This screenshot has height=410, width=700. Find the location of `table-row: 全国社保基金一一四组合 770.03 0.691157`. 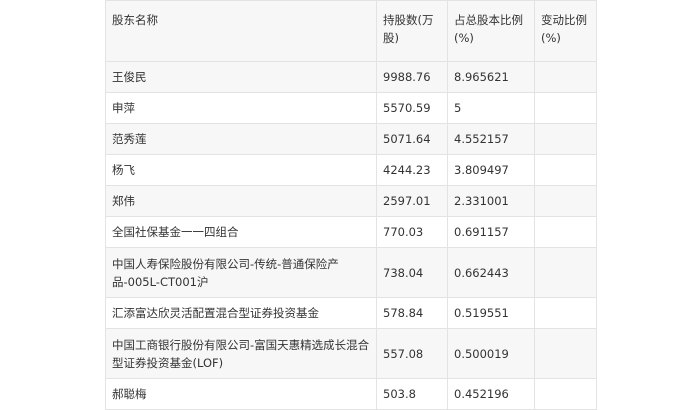

table-row: 全国社保基金一一四组合 770.03 0.691157 is located at coordinates (351, 232).